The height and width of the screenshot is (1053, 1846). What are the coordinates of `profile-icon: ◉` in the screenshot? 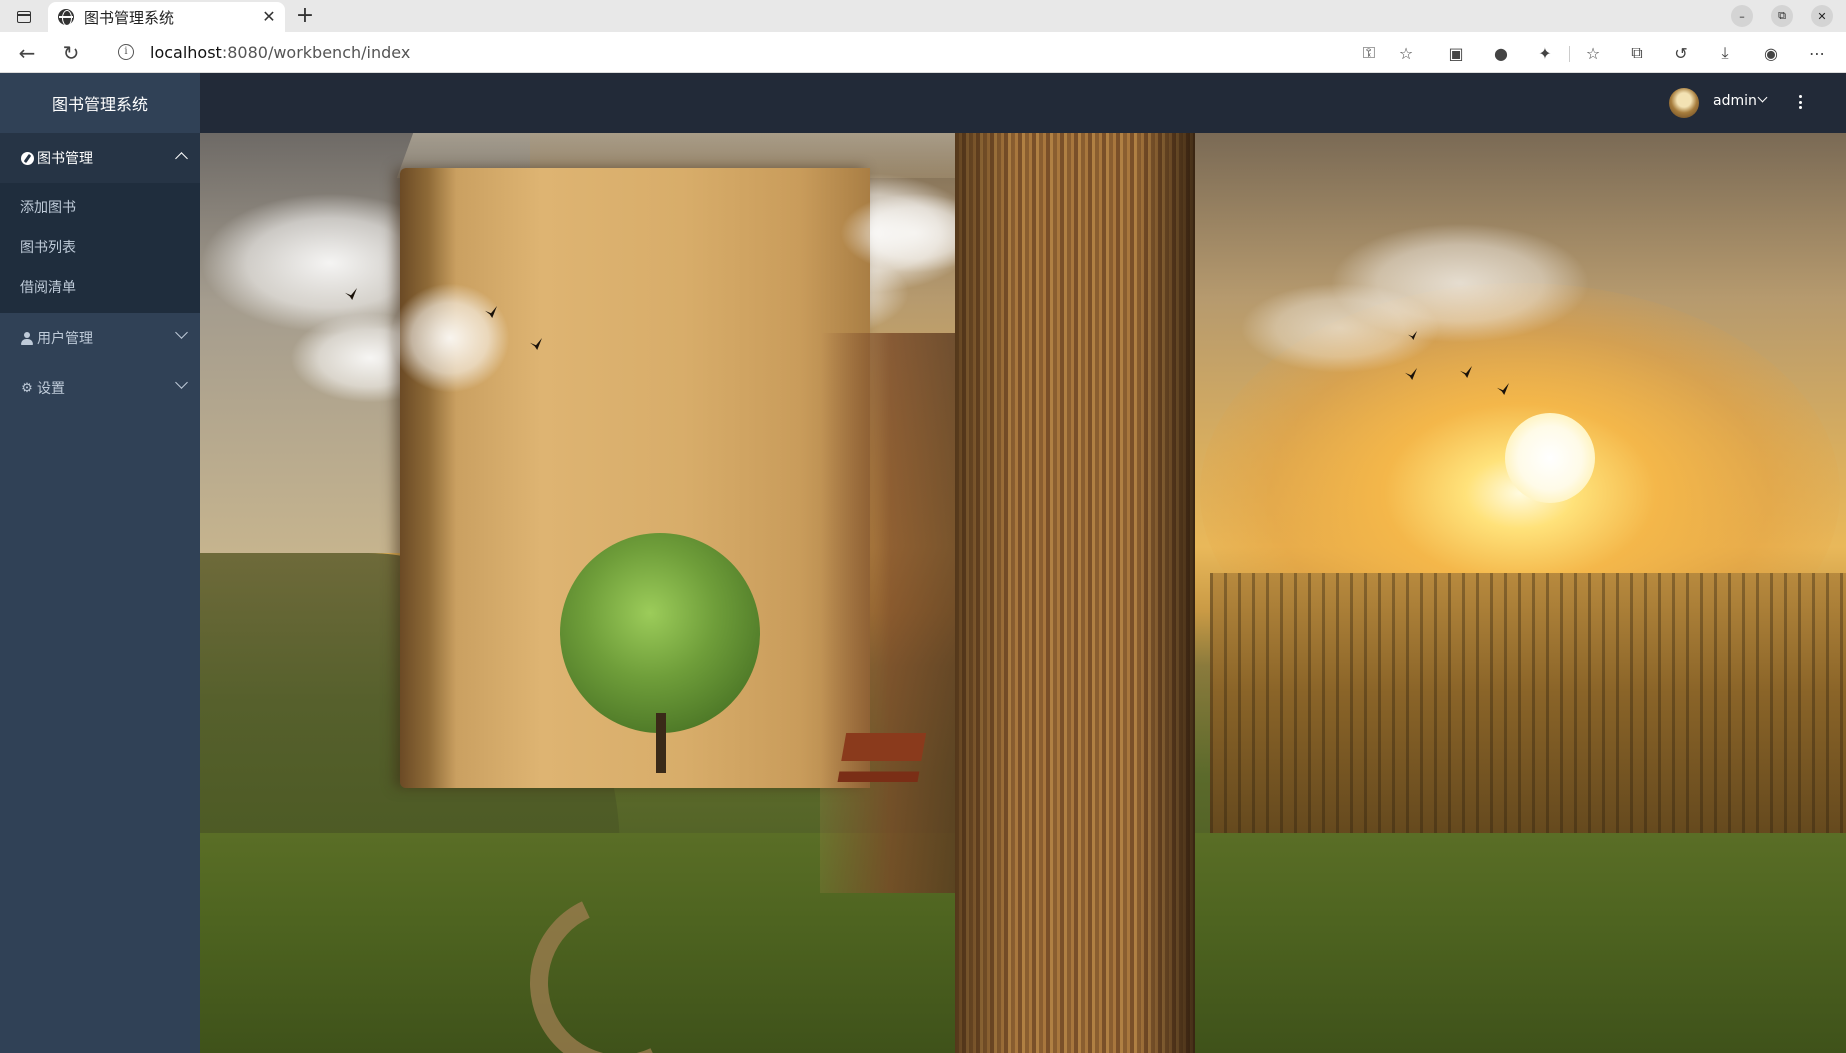 It's located at (1771, 53).